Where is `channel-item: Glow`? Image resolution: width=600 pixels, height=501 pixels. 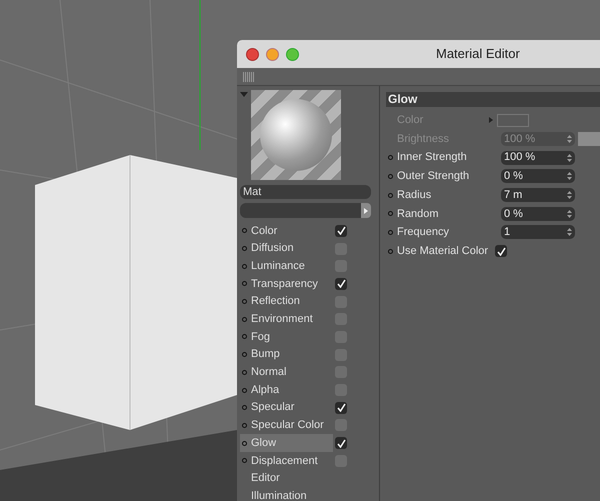
channel-item: Glow is located at coordinates (286, 443).